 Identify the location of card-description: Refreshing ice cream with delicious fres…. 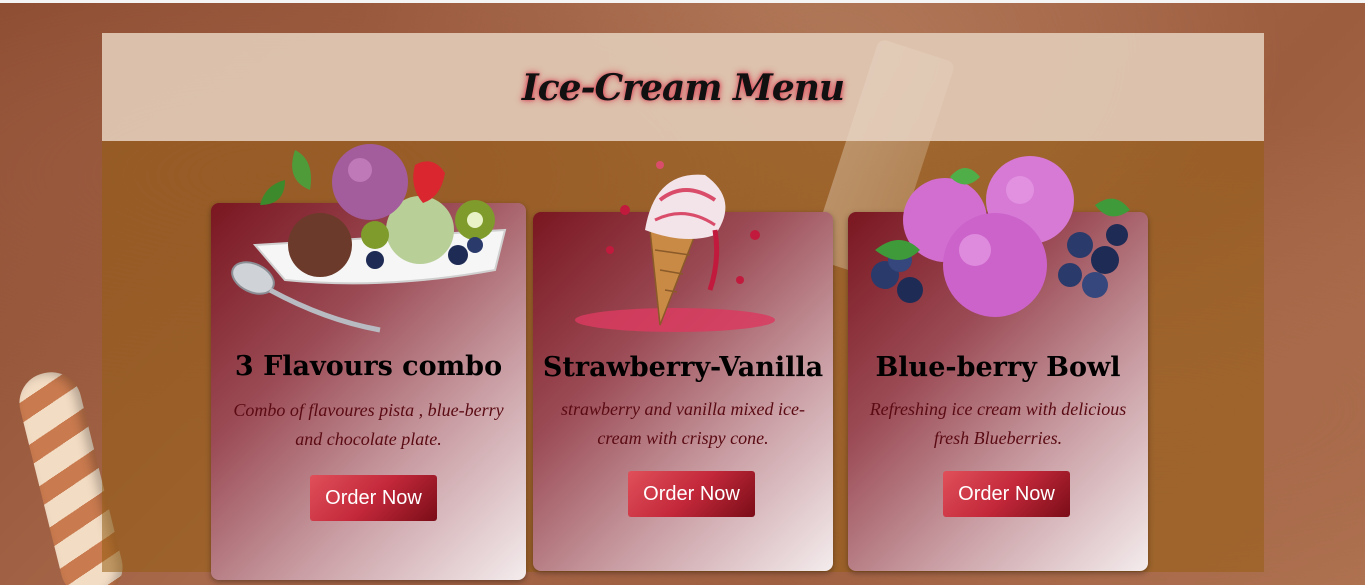
(998, 423).